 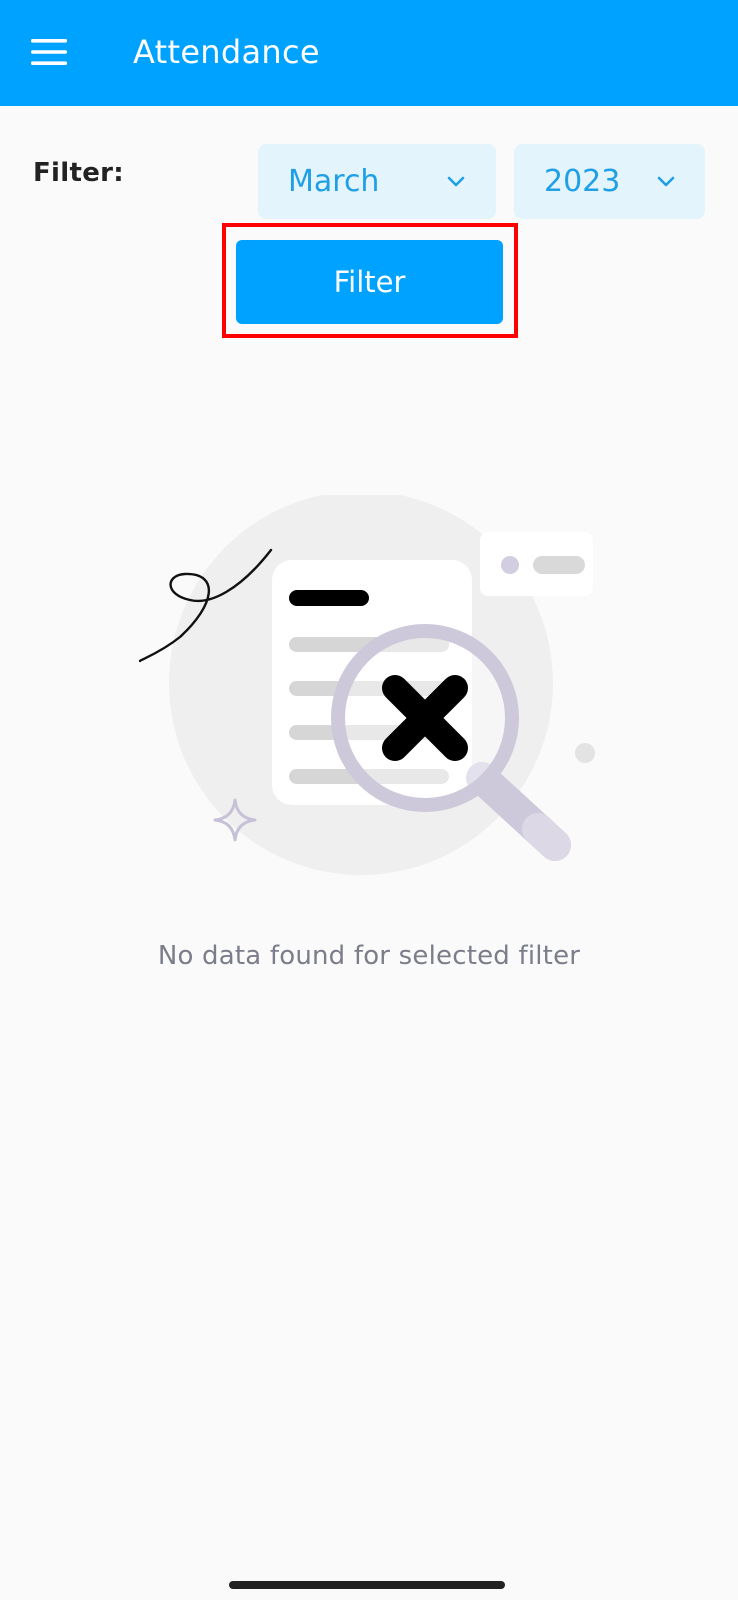 What do you see at coordinates (226, 52) in the screenshot?
I see `page-title: Attendance` at bounding box center [226, 52].